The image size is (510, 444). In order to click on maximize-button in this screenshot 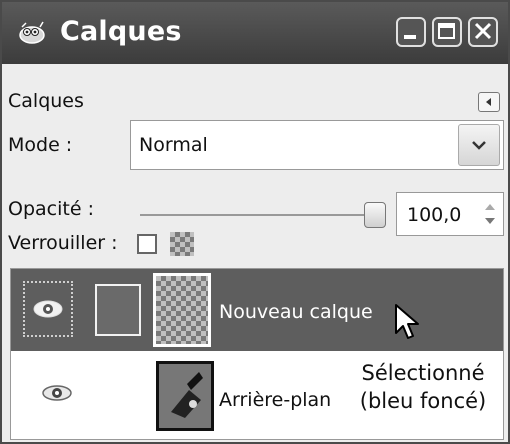, I will do `click(447, 32)`.